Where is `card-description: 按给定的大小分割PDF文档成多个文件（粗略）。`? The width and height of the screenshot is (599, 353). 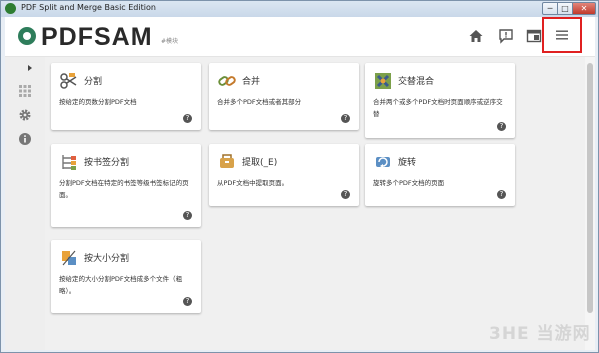 card-description: 按给定的大小分割PDF文档成多个文件（粗略）。 is located at coordinates (121, 285).